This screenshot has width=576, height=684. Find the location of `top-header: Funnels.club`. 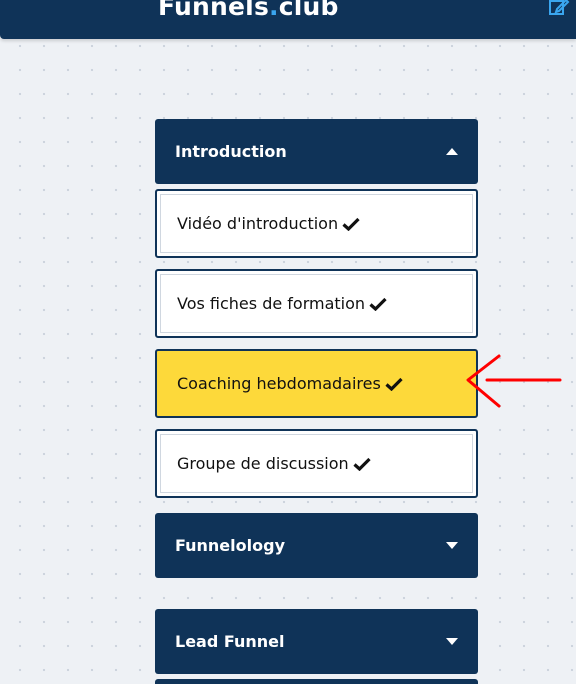

top-header: Funnels.club is located at coordinates (288, 19).